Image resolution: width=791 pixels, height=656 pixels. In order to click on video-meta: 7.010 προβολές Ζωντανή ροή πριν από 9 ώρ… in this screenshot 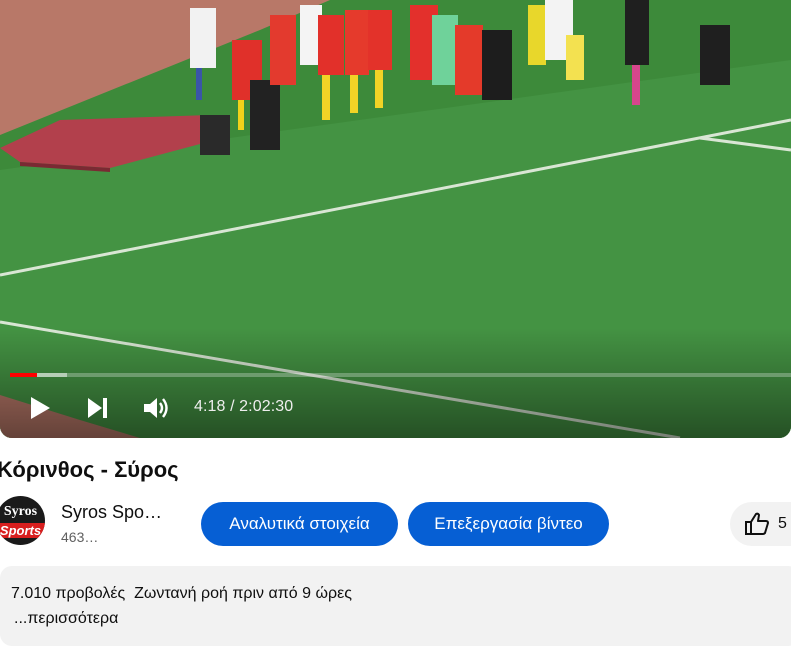, I will do `click(181, 594)`.